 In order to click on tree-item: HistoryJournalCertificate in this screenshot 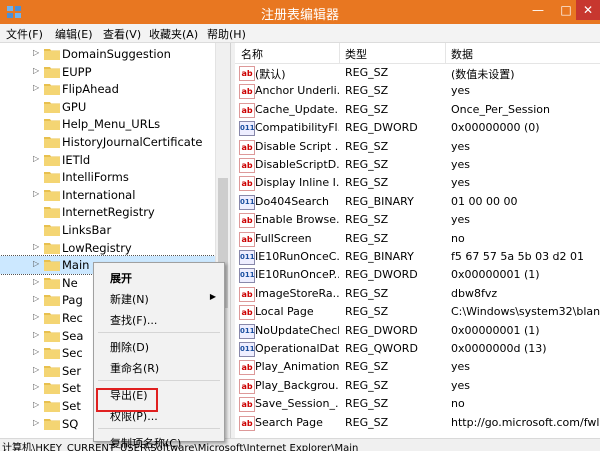, I will do `click(107, 142)`.